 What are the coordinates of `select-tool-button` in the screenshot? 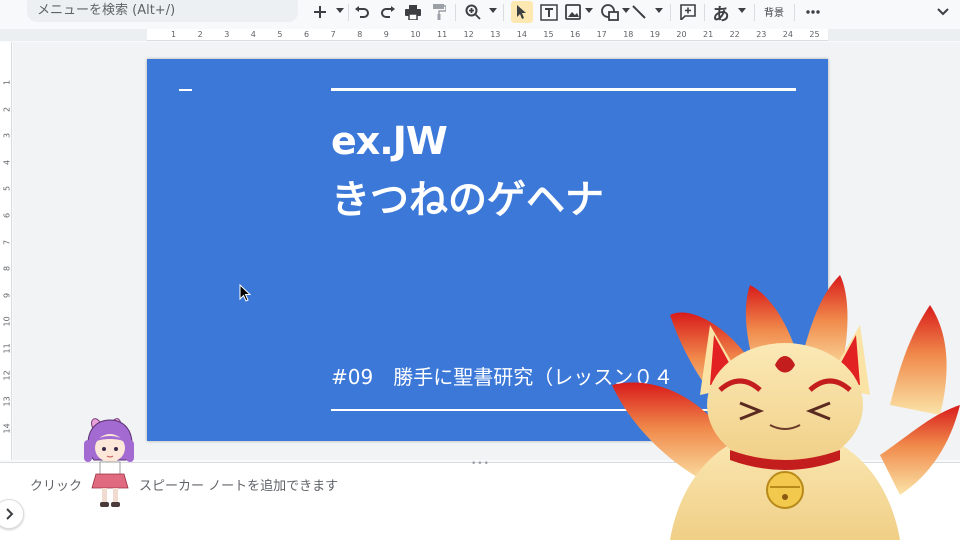 It's located at (522, 12).